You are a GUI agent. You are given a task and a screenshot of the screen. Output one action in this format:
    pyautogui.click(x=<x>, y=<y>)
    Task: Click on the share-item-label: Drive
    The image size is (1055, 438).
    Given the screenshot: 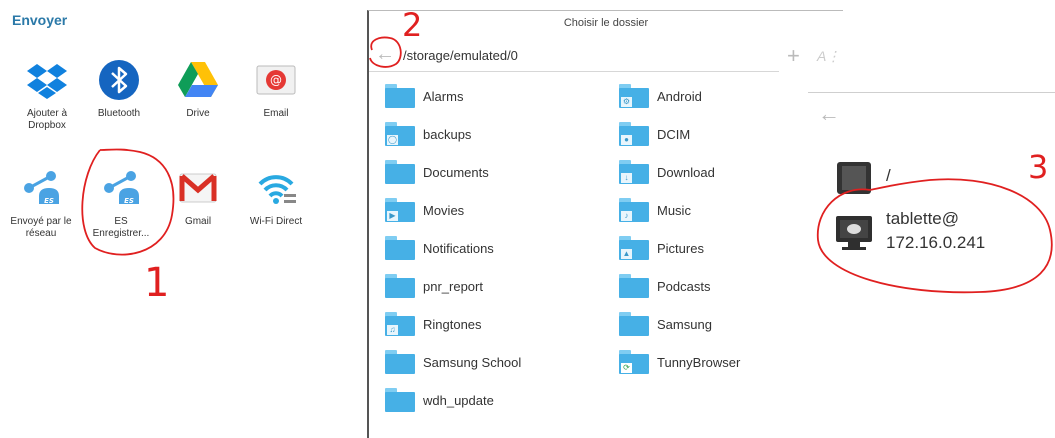 What is the action you would take?
    pyautogui.click(x=198, y=113)
    